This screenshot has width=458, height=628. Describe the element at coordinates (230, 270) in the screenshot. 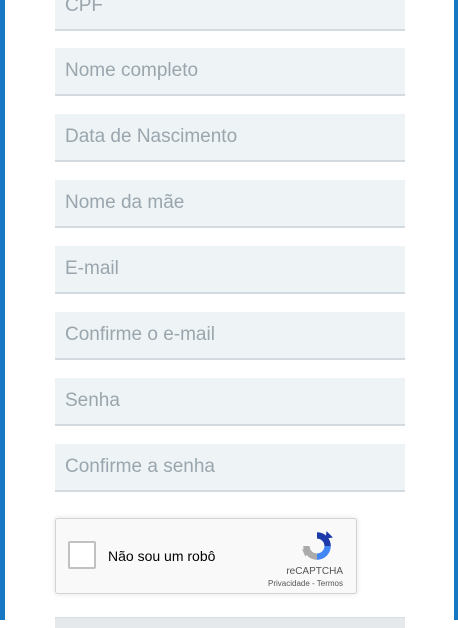

I see `email-field` at that location.